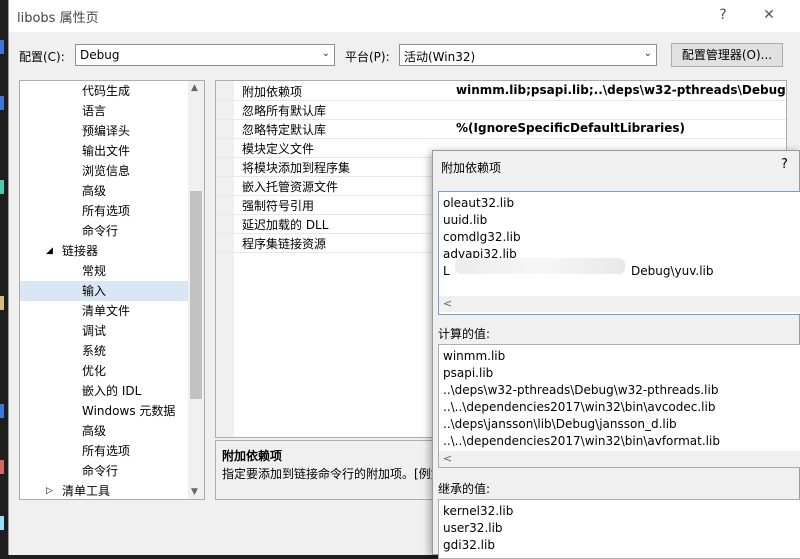  I want to click on tree-item-label: 语言, so click(94, 111).